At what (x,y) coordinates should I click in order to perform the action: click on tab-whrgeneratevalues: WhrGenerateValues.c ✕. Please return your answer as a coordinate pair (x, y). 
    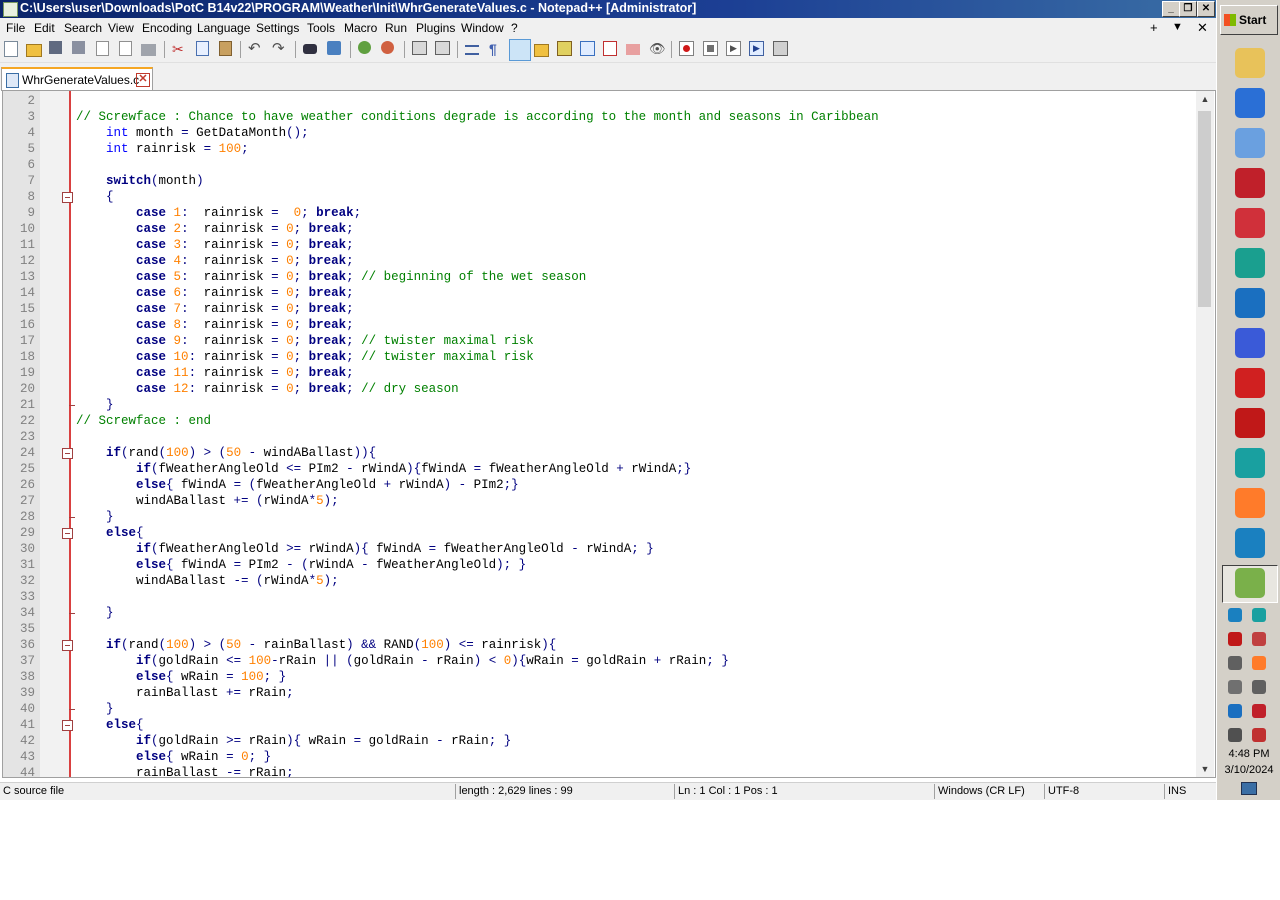
    Looking at the image, I should click on (77, 79).